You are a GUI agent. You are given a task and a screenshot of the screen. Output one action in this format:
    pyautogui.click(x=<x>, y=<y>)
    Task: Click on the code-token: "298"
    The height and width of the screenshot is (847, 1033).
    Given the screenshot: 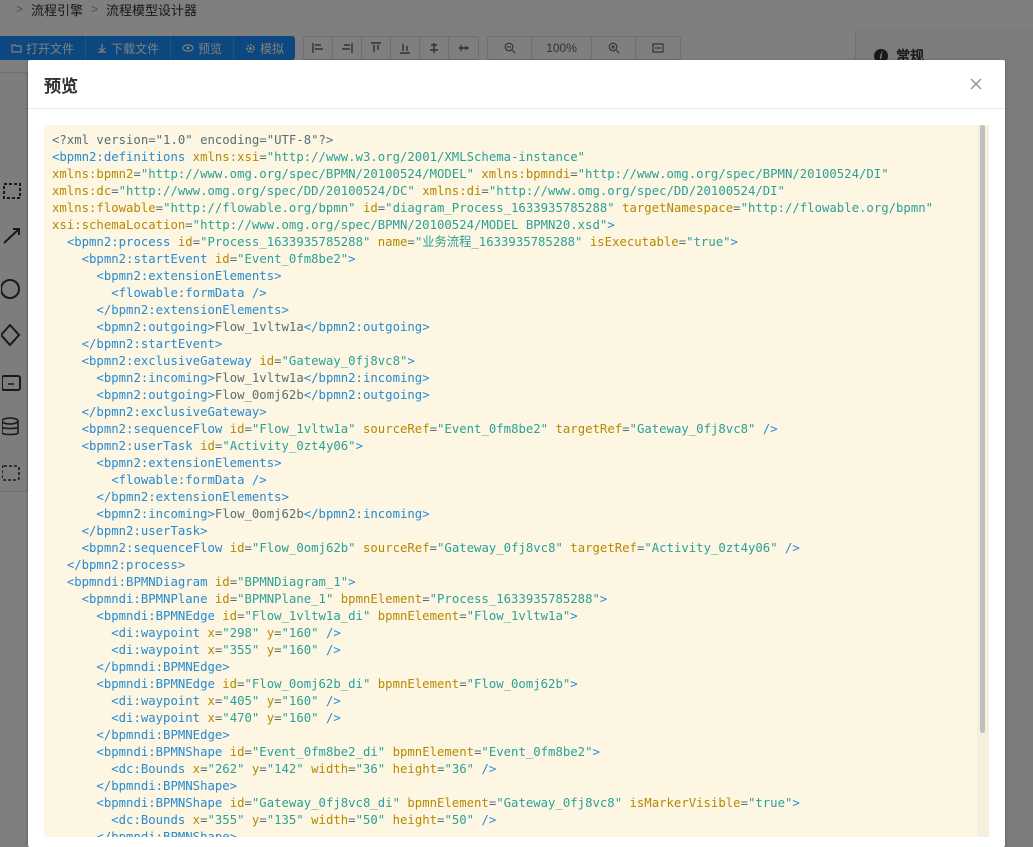 What is the action you would take?
    pyautogui.click(x=244, y=633)
    